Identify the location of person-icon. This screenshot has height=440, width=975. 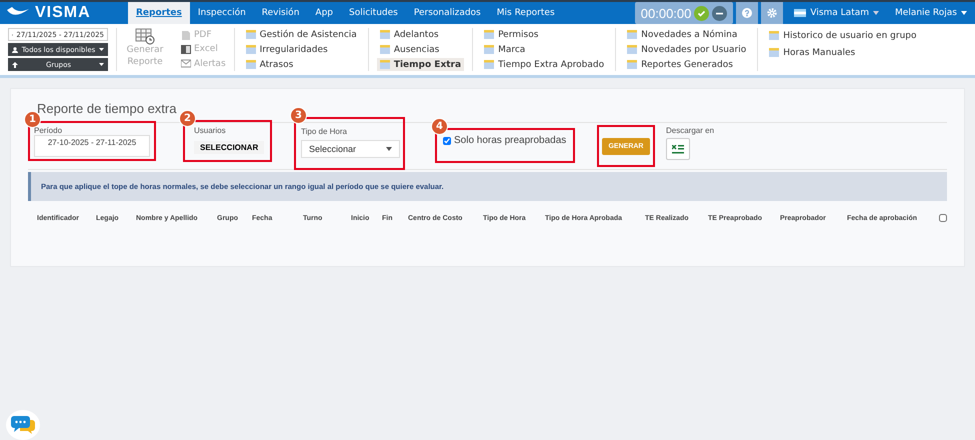
(15, 49).